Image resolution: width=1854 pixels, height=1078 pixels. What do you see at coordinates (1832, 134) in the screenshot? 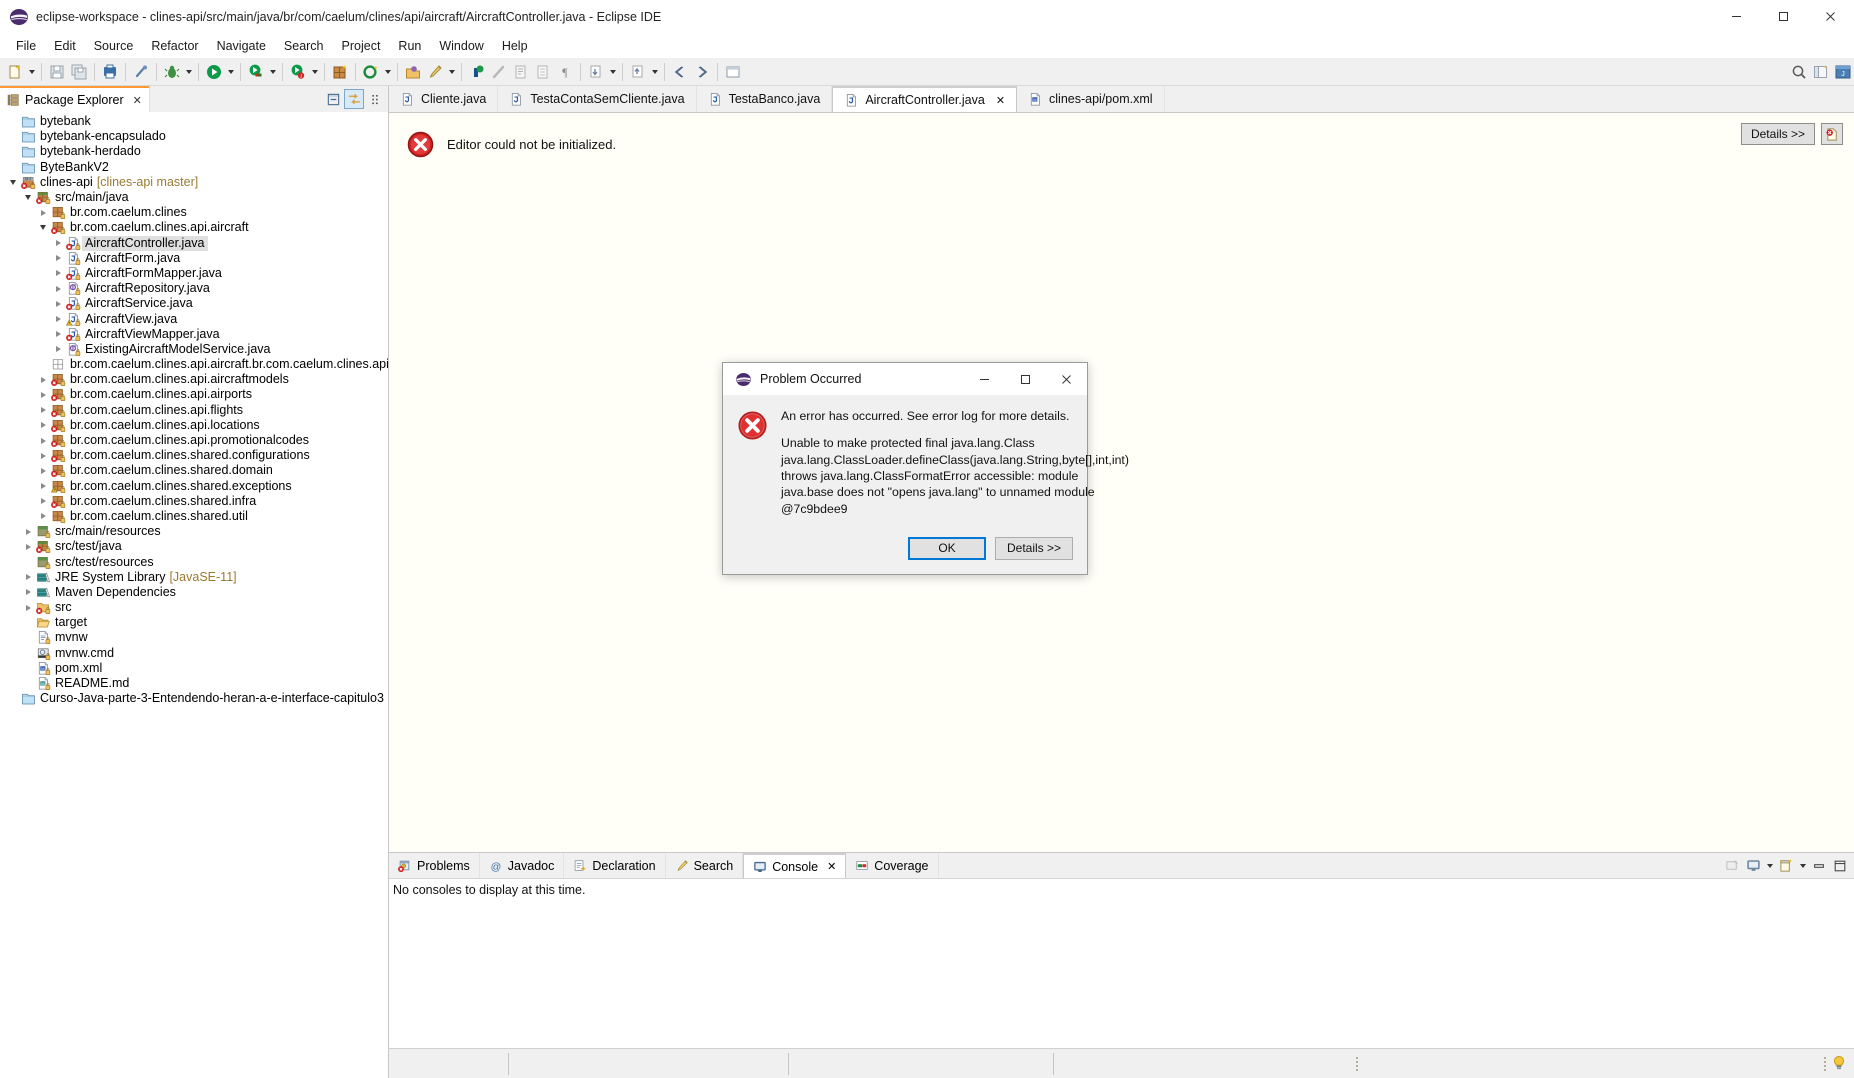
I see `error-log-icon` at bounding box center [1832, 134].